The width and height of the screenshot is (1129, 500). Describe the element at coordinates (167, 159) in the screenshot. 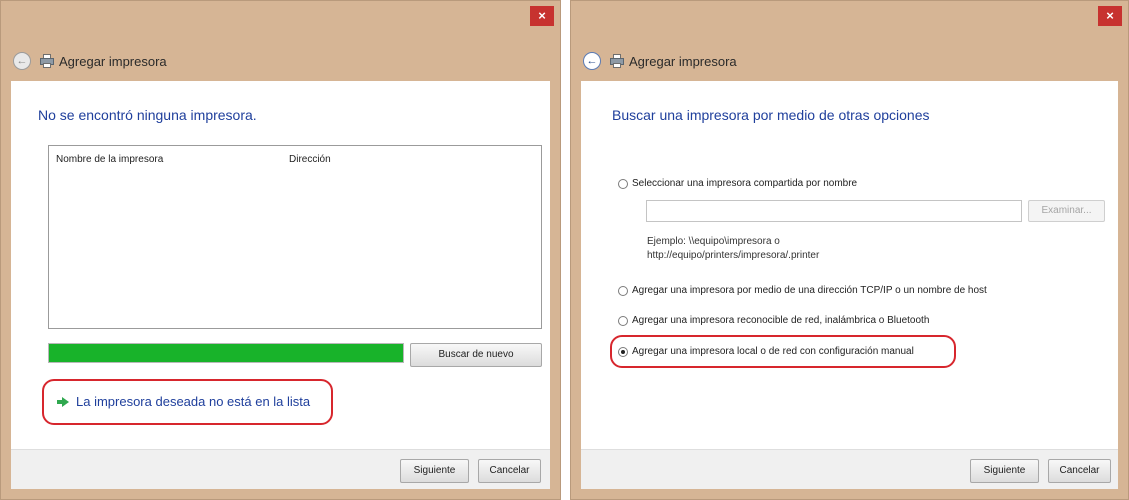

I see `column-header-name: Nombre de la impresora` at that location.